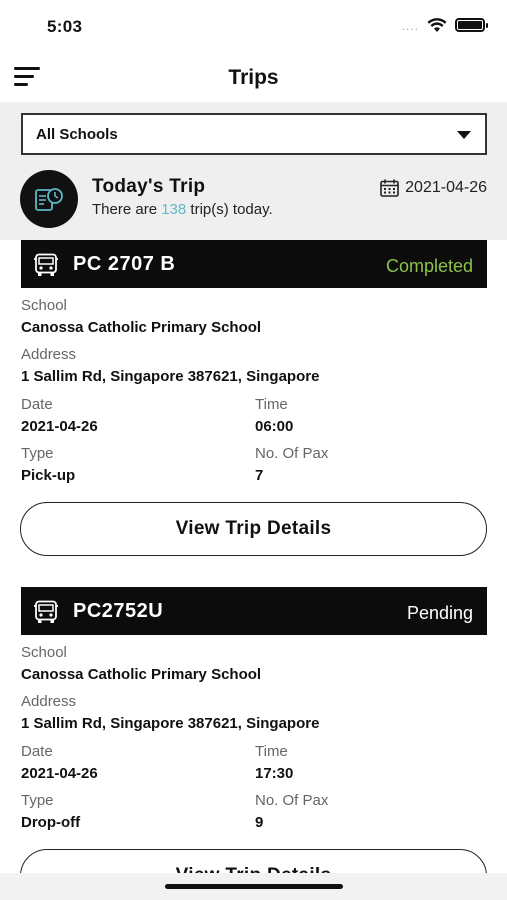 Image resolution: width=507 pixels, height=900 pixels. Describe the element at coordinates (259, 822) in the screenshot. I see `pax-value: 9` at that location.